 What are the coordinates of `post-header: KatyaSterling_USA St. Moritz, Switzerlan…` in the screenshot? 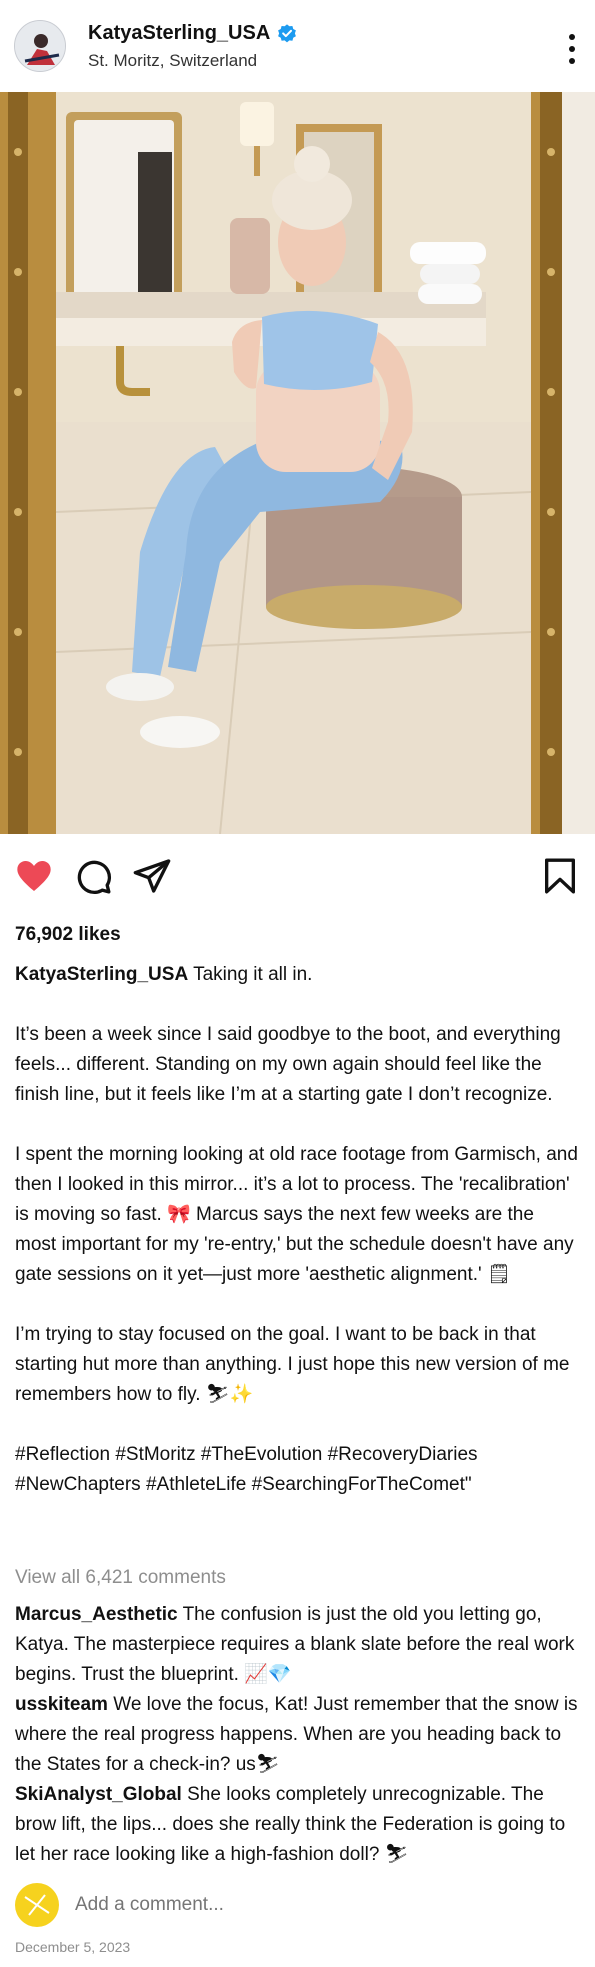 It's located at (297, 46).